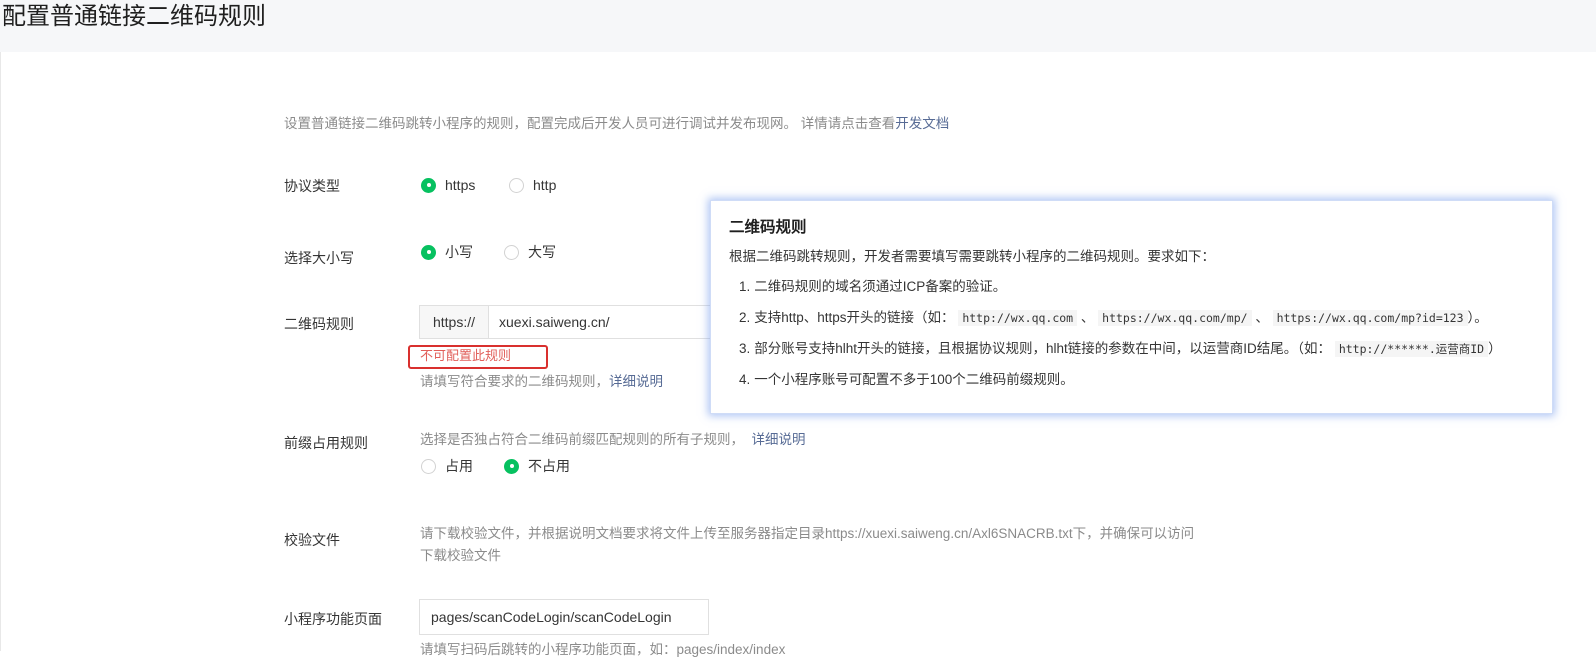 Image resolution: width=1596 pixels, height=660 pixels. What do you see at coordinates (1370, 318) in the screenshot?
I see `code-example: https://wx.qq.com/mp?id=123` at bounding box center [1370, 318].